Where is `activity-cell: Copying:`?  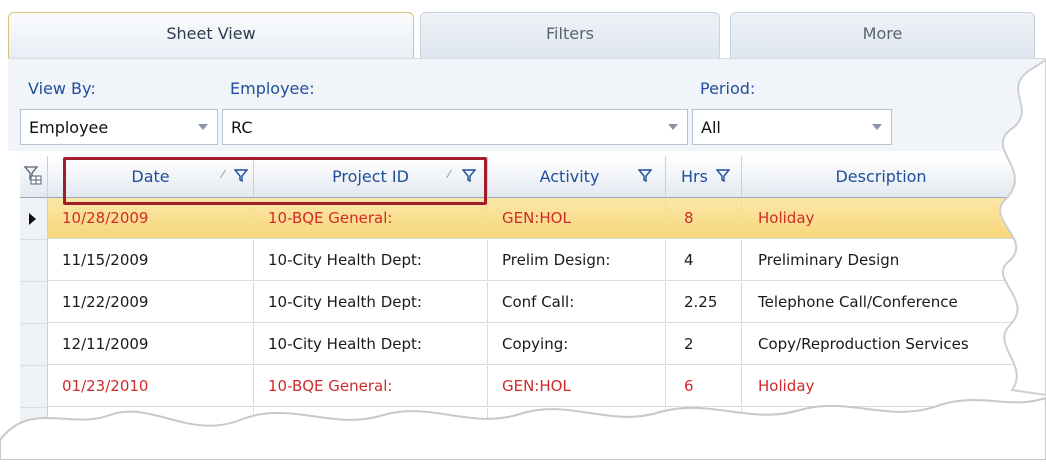
activity-cell: Copying: is located at coordinates (577, 344).